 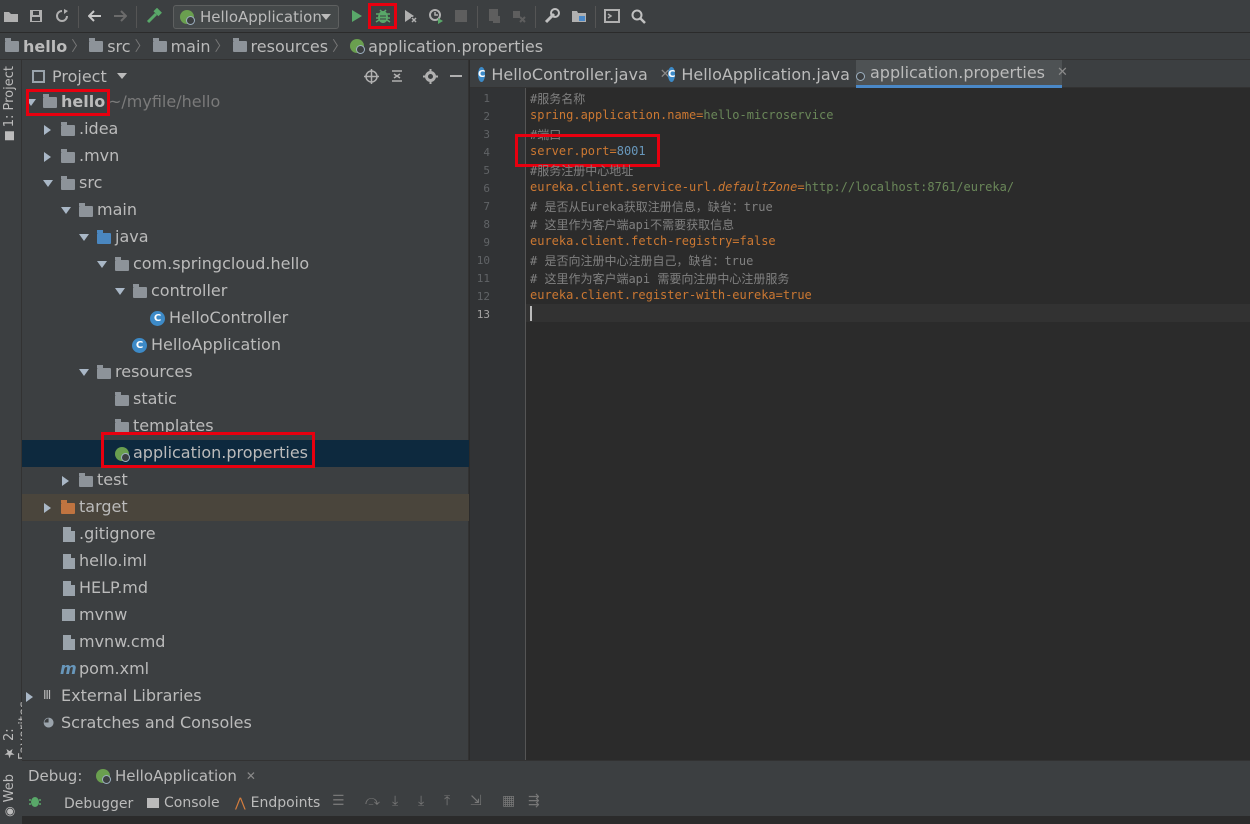 I want to click on terminal-icon, so click(x=612, y=16).